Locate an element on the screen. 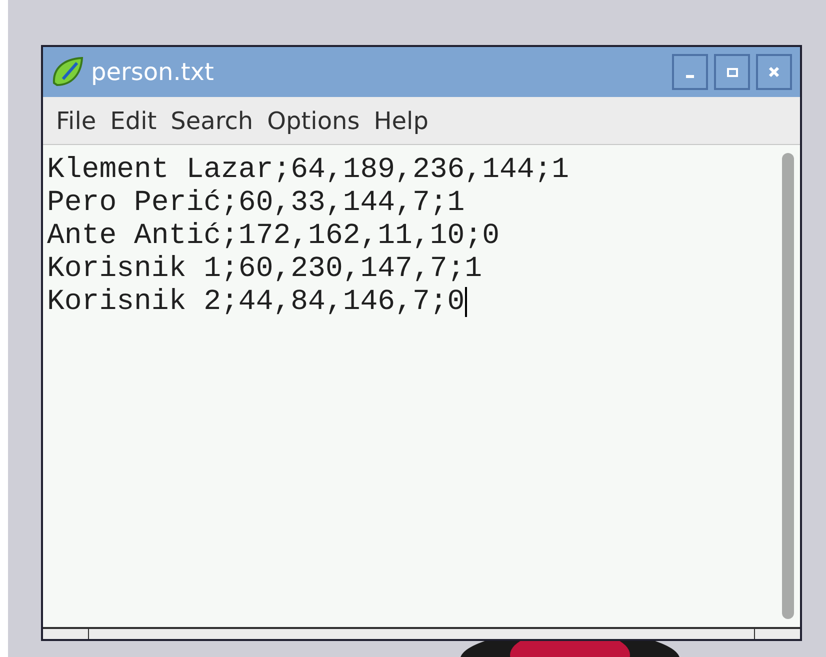 The image size is (826, 657). menu-item: Search is located at coordinates (212, 120).